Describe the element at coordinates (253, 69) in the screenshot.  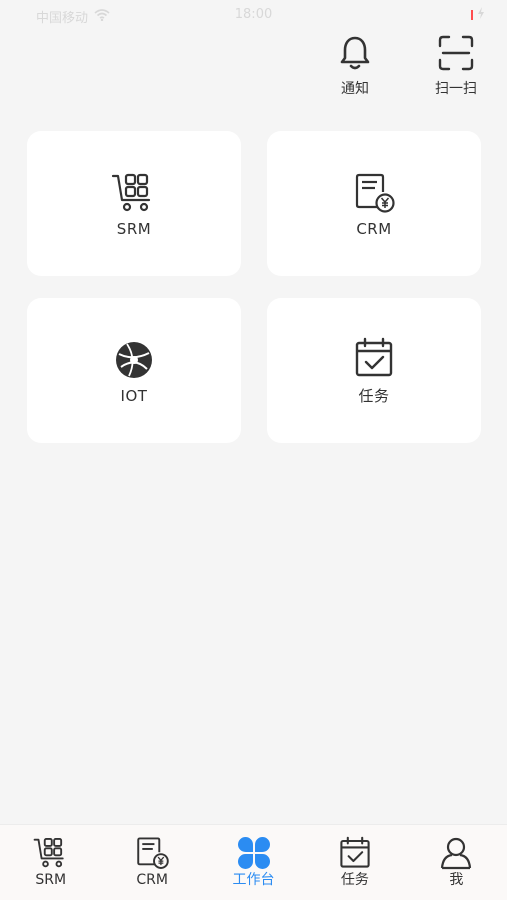
I see `top-actions: 通知 扫一扫` at that location.